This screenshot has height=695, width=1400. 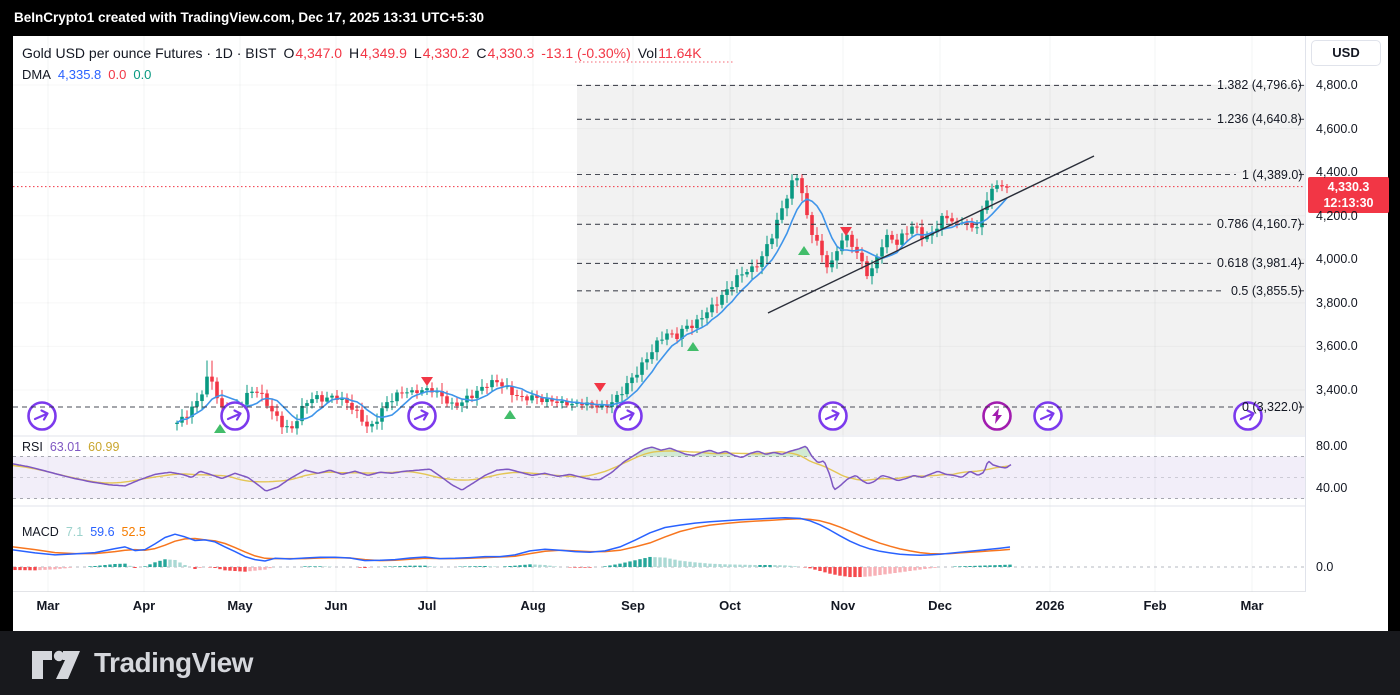 What do you see at coordinates (1259, 119) in the screenshot?
I see `fib-level-label: 1.236 (4,640.8)` at bounding box center [1259, 119].